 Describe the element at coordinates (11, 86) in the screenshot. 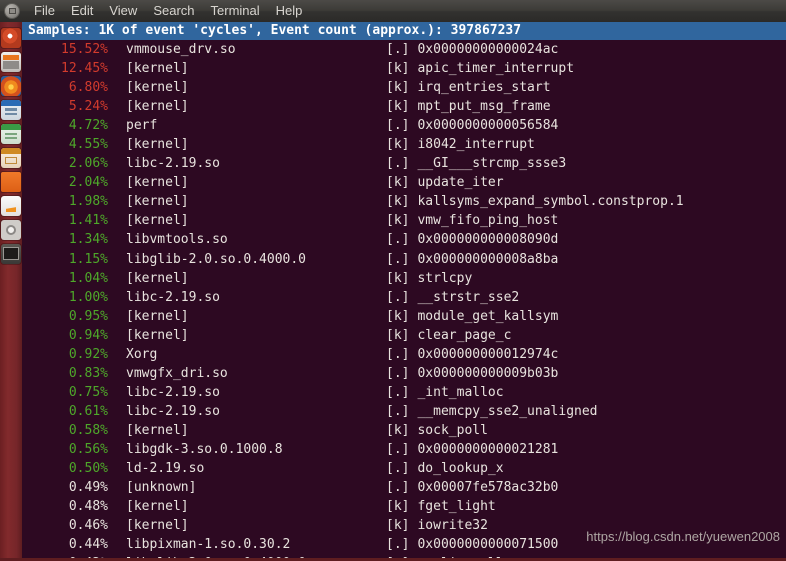

I see `firefox-icon` at that location.